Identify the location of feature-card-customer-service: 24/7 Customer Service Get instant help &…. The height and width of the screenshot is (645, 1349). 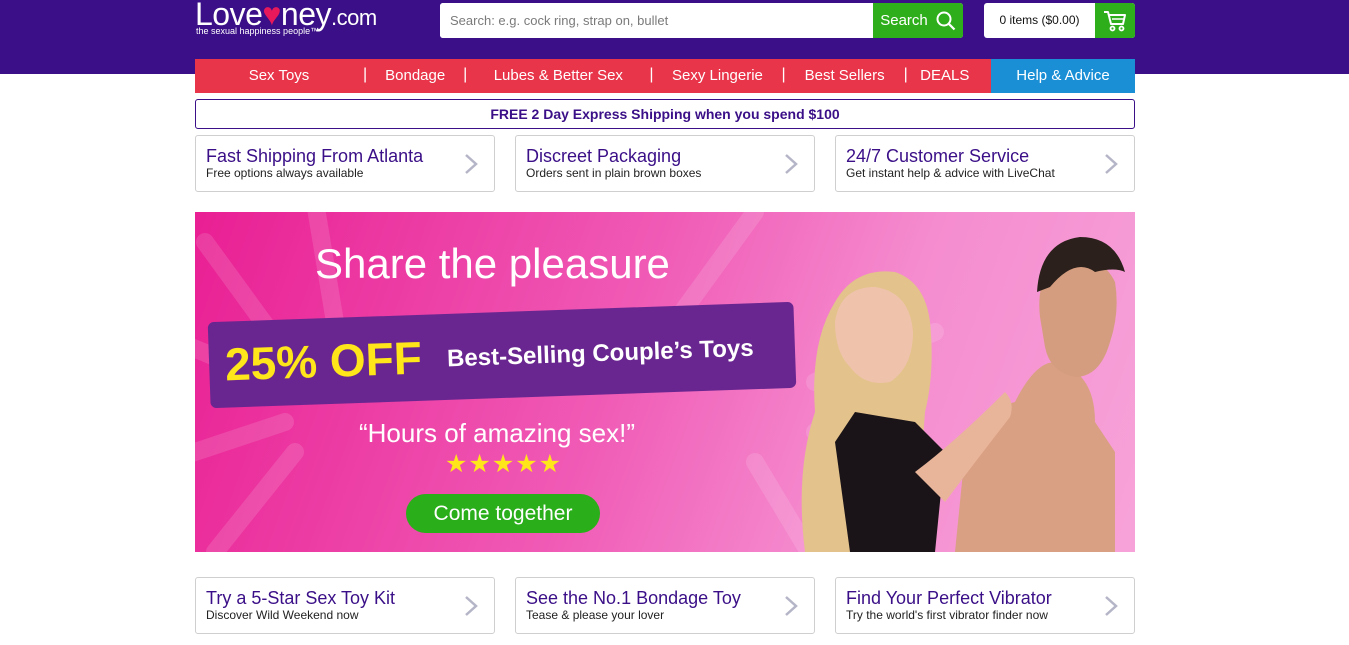
(985, 163).